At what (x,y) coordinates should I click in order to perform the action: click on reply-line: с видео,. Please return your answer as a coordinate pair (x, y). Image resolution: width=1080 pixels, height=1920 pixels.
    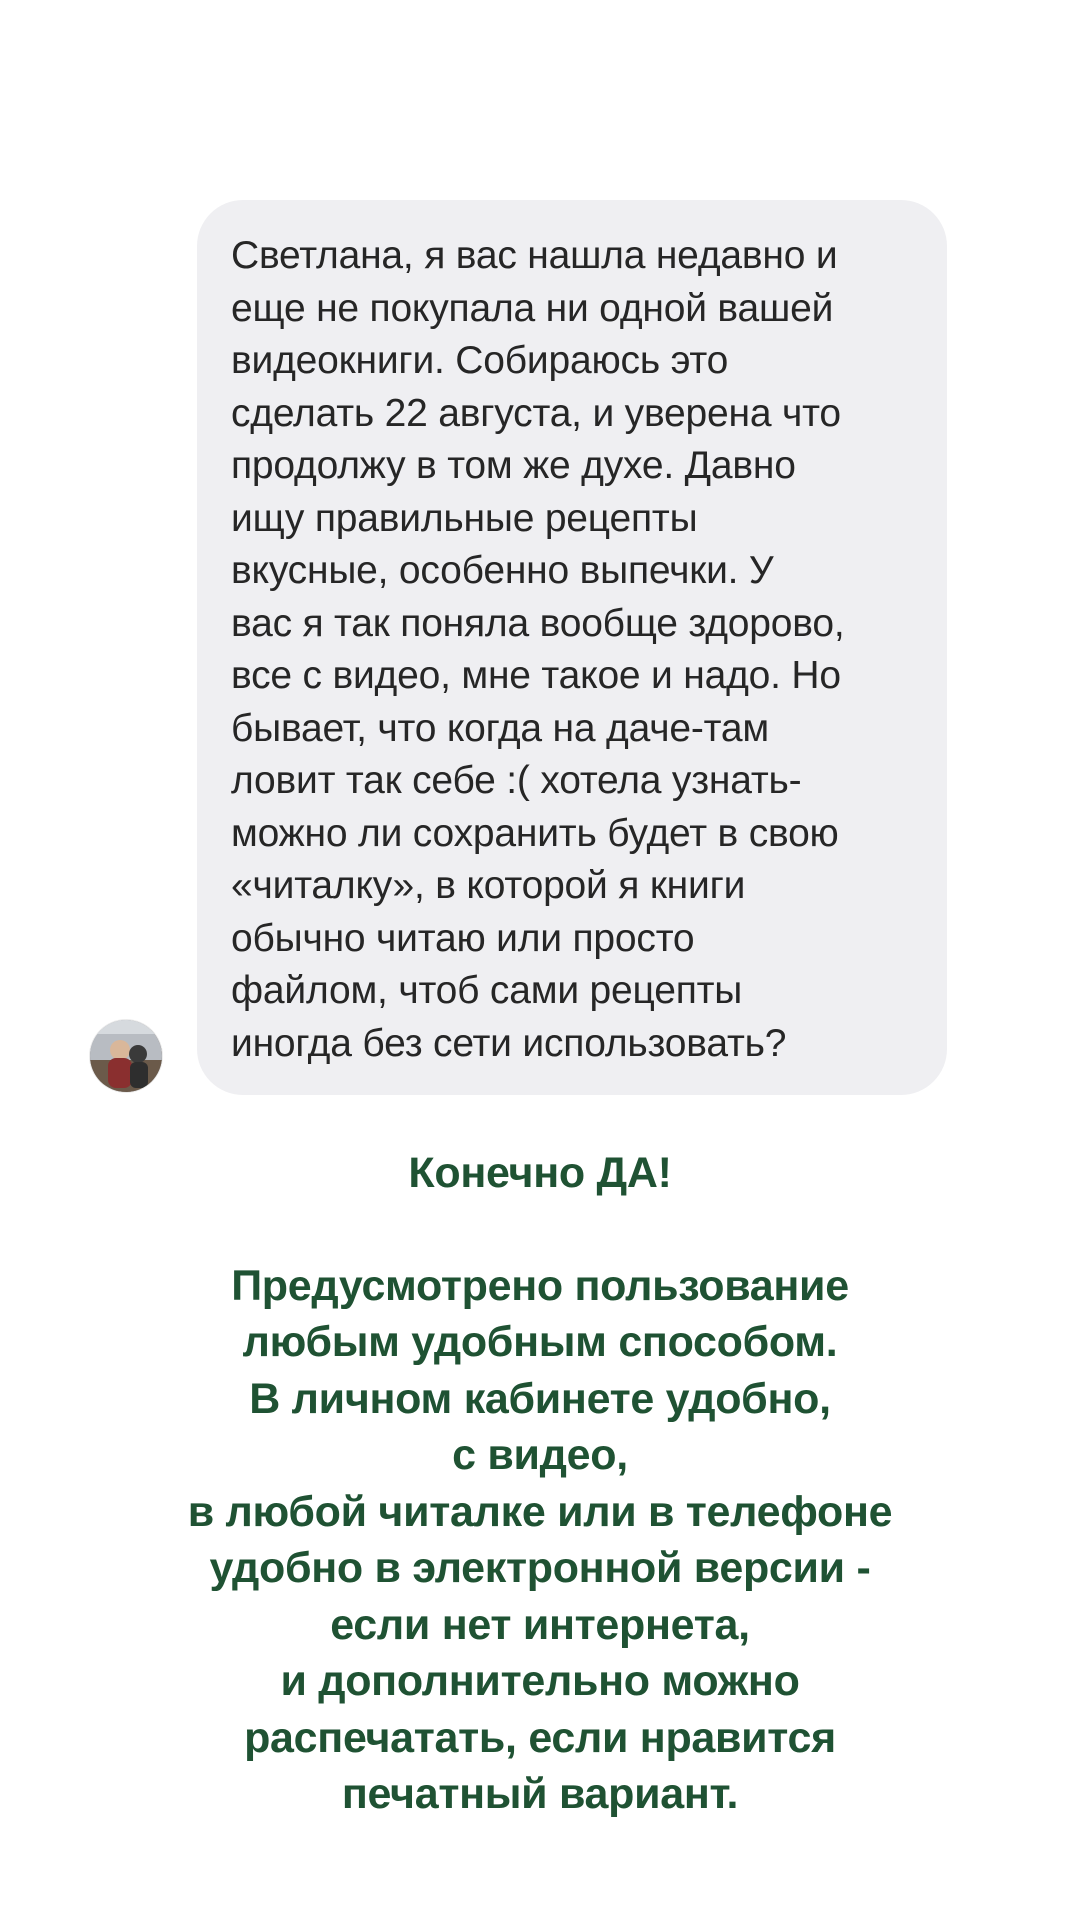
    Looking at the image, I should click on (540, 1455).